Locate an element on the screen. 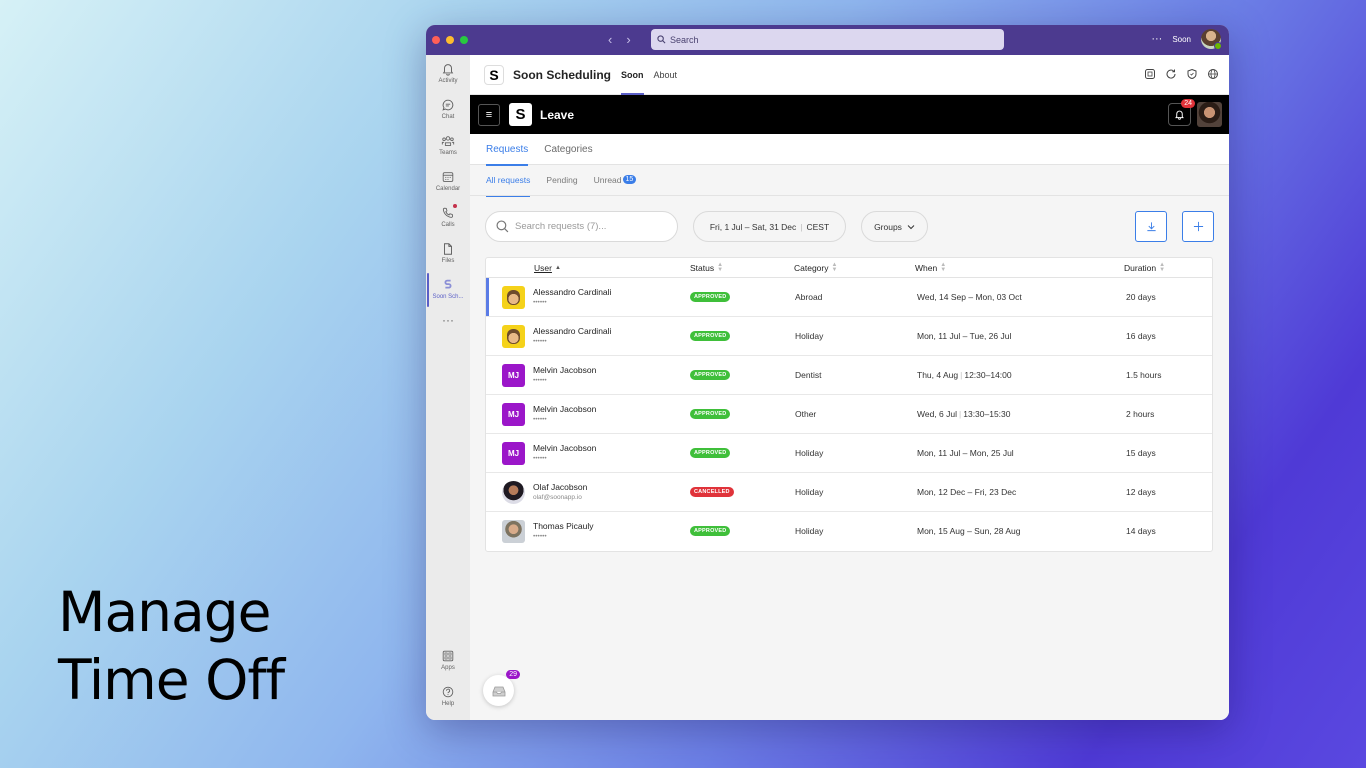 The image size is (1366, 768). column-header-status: Status ▲ ▼ is located at coordinates (707, 267).